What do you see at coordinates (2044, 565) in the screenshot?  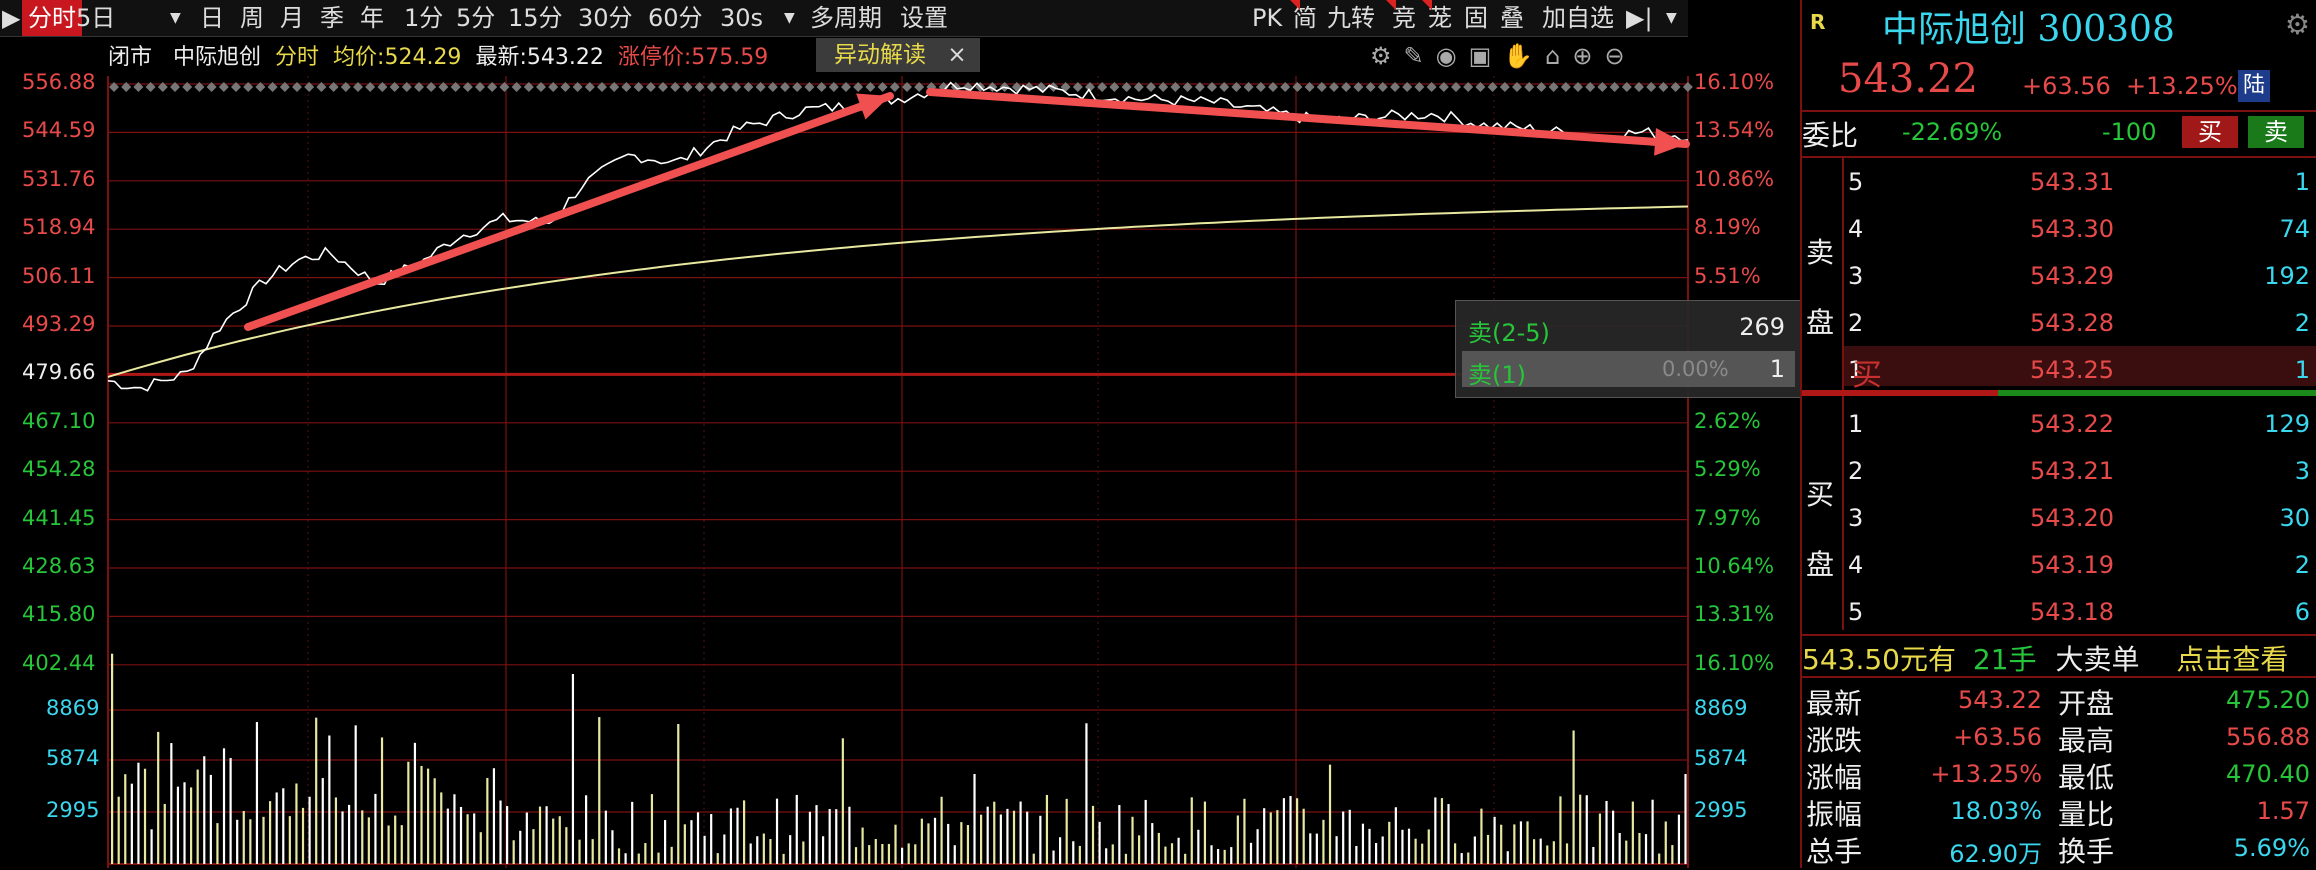 I see `buy-order-price: 543.19` at bounding box center [2044, 565].